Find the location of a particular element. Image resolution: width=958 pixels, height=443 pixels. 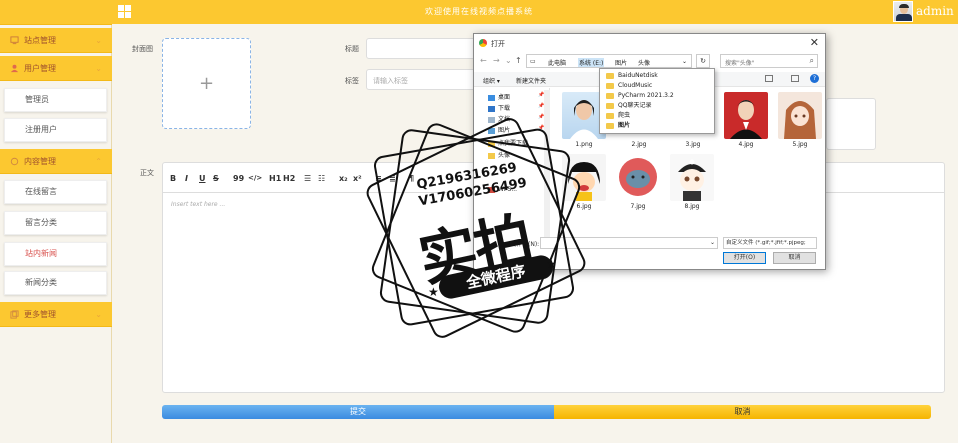

italic-button: I is located at coordinates (186, 178).